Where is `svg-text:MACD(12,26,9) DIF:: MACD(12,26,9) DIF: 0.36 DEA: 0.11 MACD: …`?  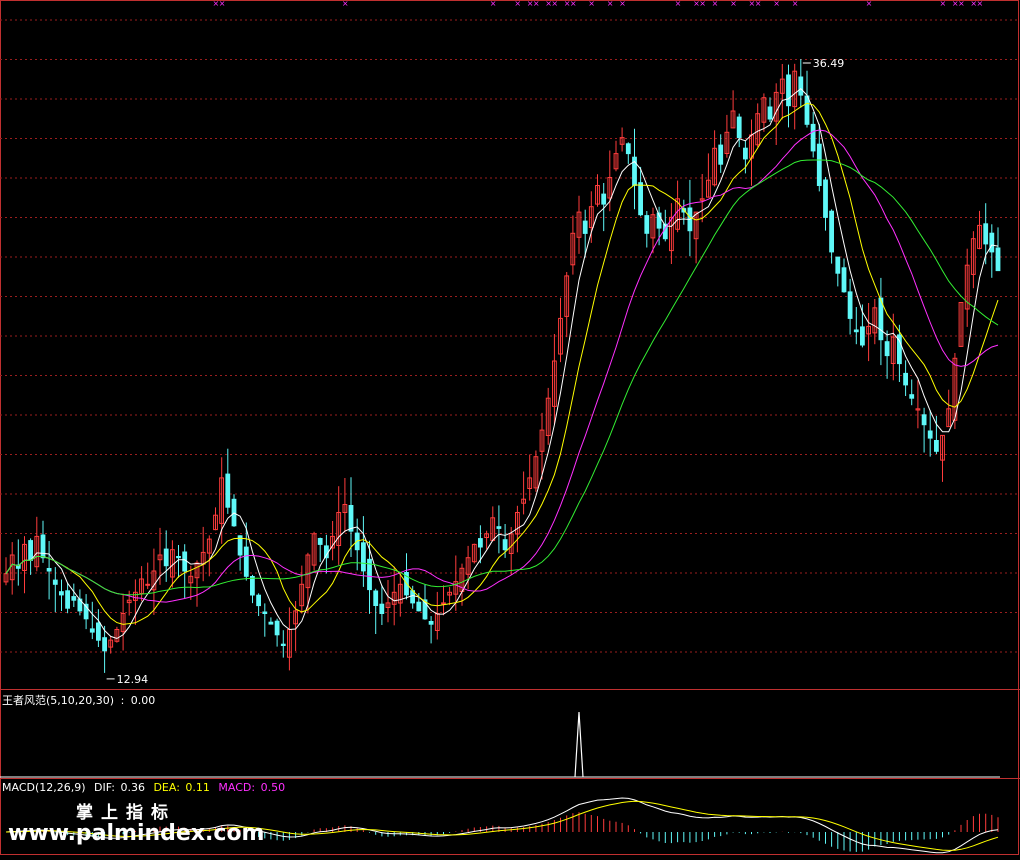 svg-text:MACD(12,26,9) DIF:: MACD(12,26,9) DIF: 0.36 DEA: 0.11 MACD: … is located at coordinates (143, 787).